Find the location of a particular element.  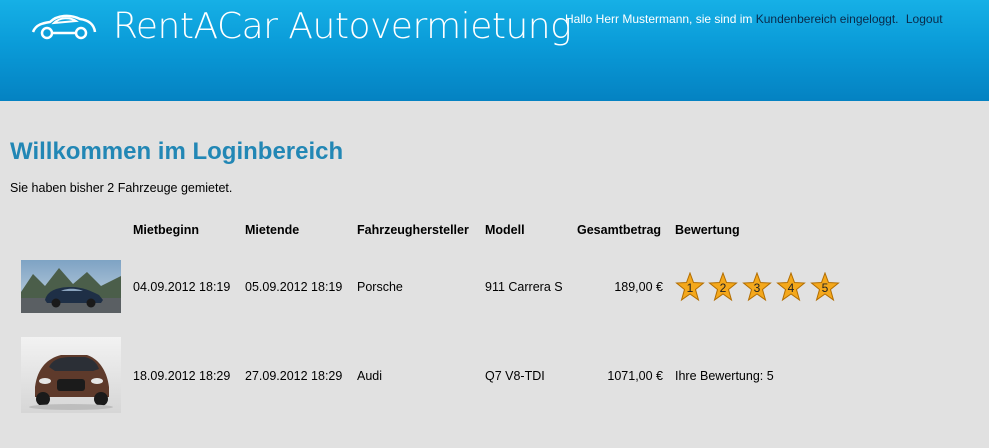

rate-star-1: 1 is located at coordinates (690, 286).